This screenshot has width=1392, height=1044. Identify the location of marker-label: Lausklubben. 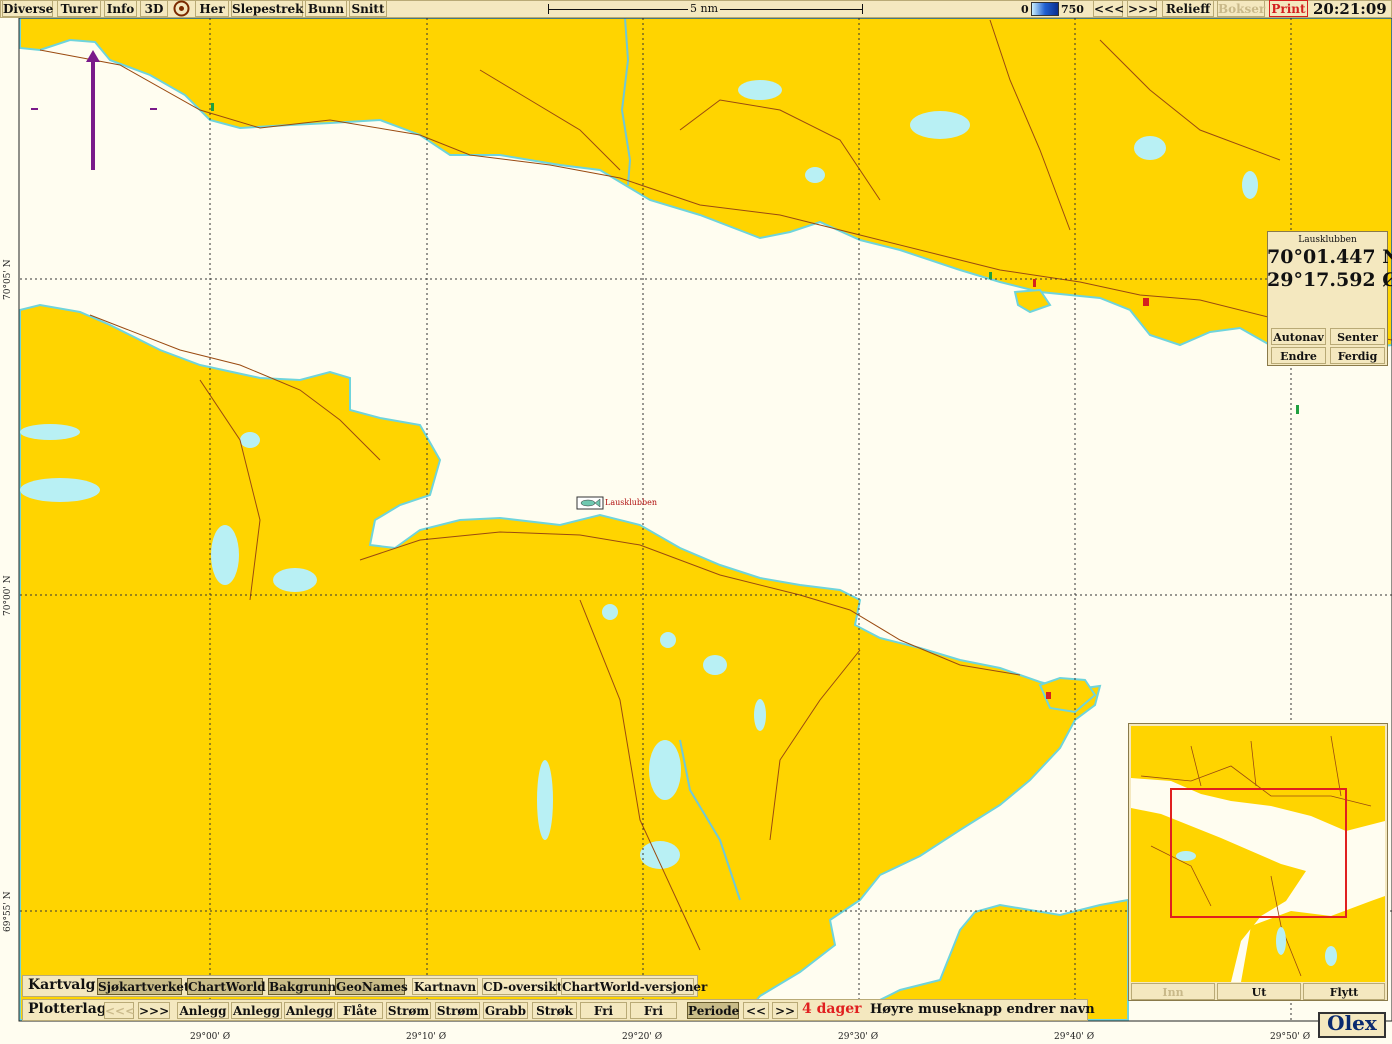
(631, 502).